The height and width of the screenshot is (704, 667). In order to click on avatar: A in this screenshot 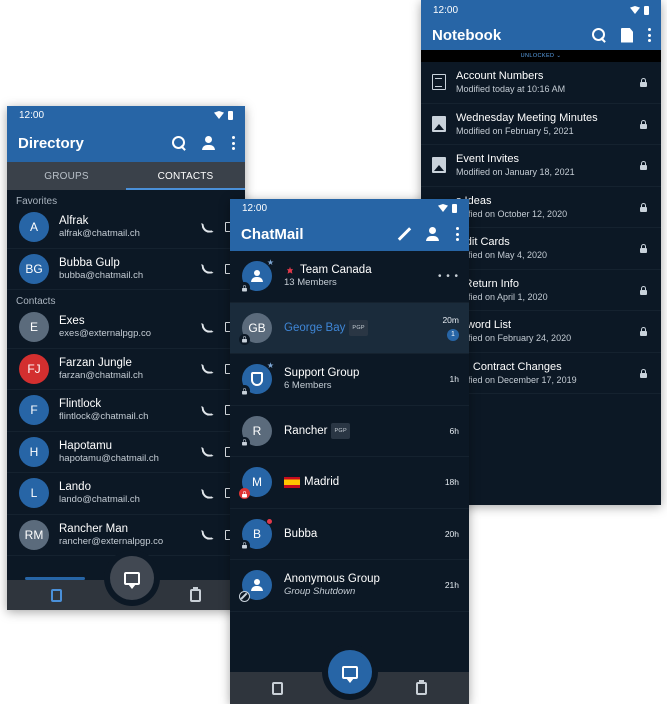, I will do `click(34, 227)`.